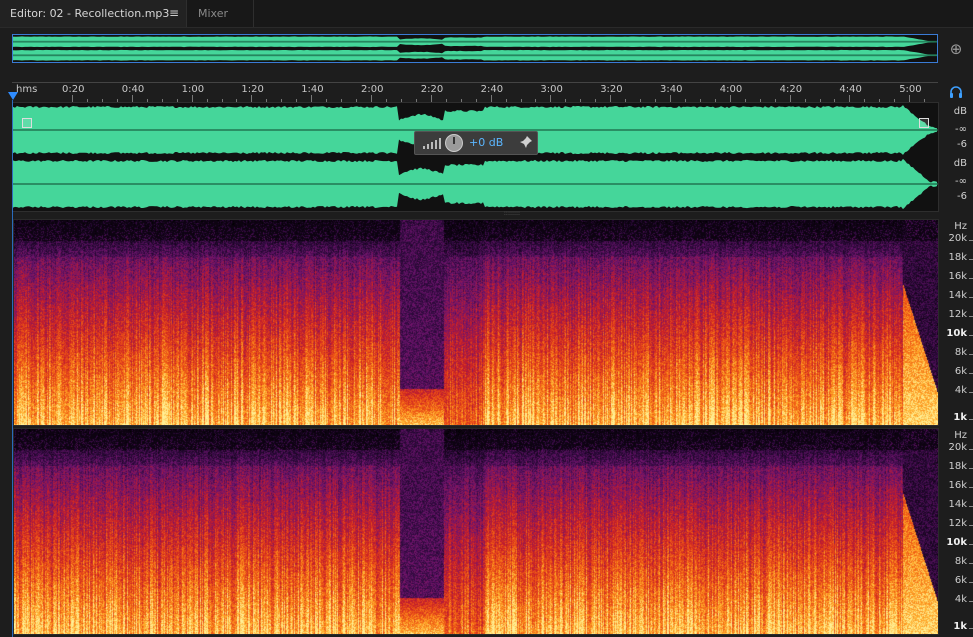 This screenshot has height=637, width=973. I want to click on gain-knob-icon, so click(454, 143).